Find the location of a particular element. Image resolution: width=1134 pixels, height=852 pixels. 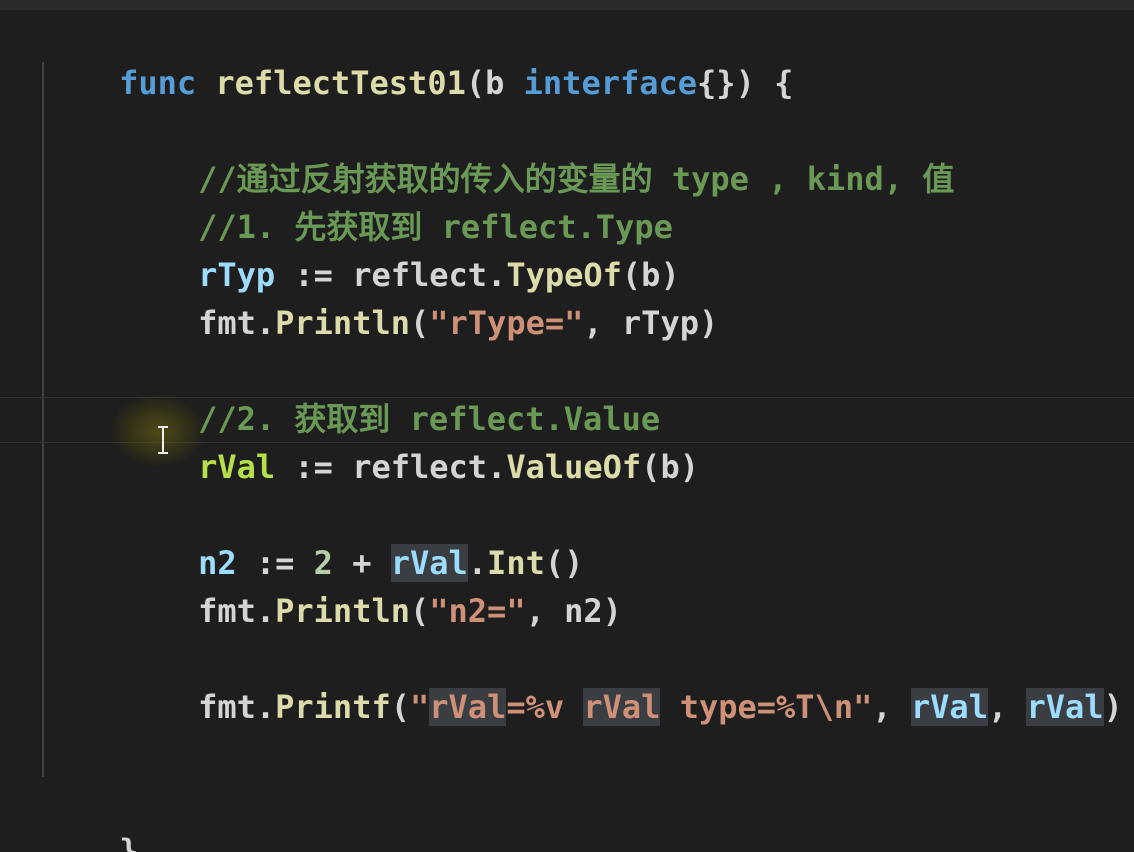

closing-brace: } is located at coordinates (129, 842).